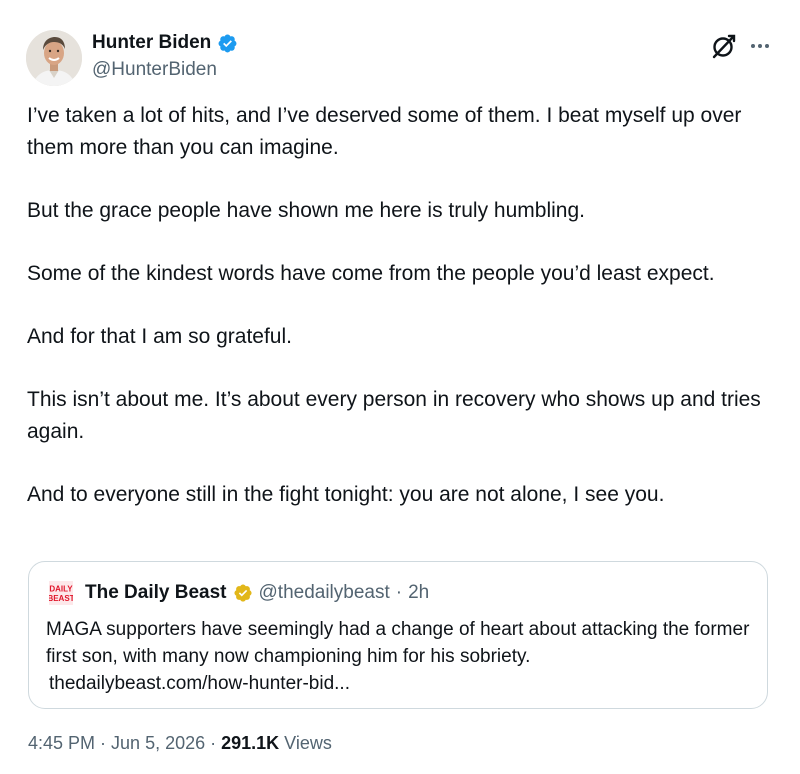 The height and width of the screenshot is (774, 800). Describe the element at coordinates (250, 743) in the screenshot. I see `views-count: 291.1K` at that location.